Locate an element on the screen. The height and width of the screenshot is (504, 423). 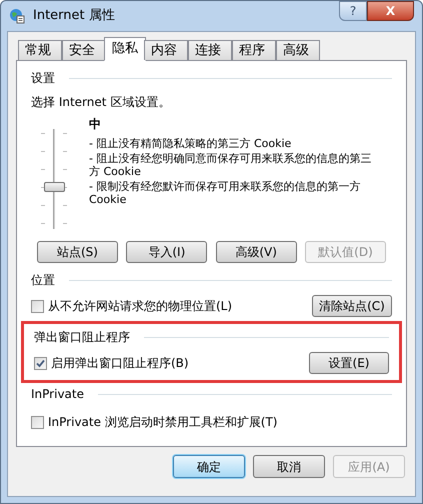
description-text: - 阻止没有经您明确同意而保存可用来联系您的信息的第三方 Cookie is located at coordinates (230, 165).